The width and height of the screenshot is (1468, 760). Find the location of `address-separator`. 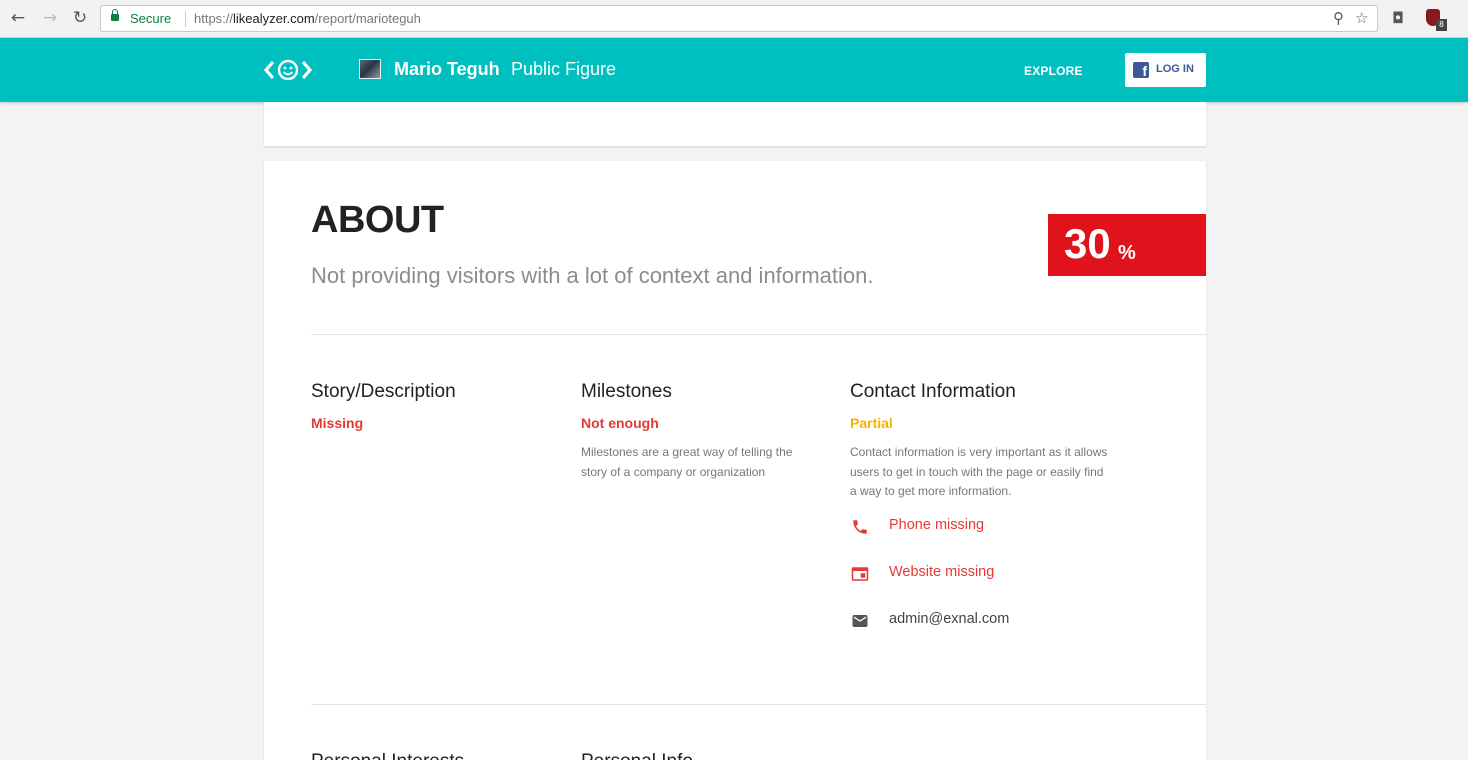

address-separator is located at coordinates (185, 19).